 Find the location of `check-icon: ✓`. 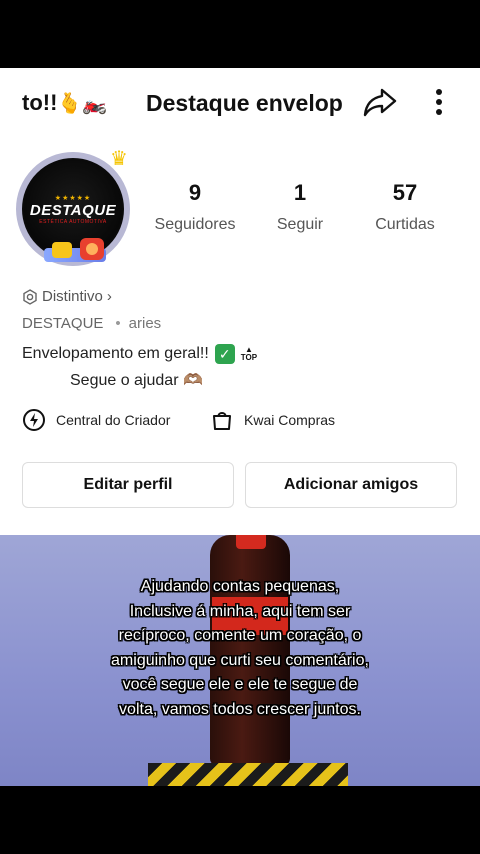

check-icon: ✓ is located at coordinates (224, 354).